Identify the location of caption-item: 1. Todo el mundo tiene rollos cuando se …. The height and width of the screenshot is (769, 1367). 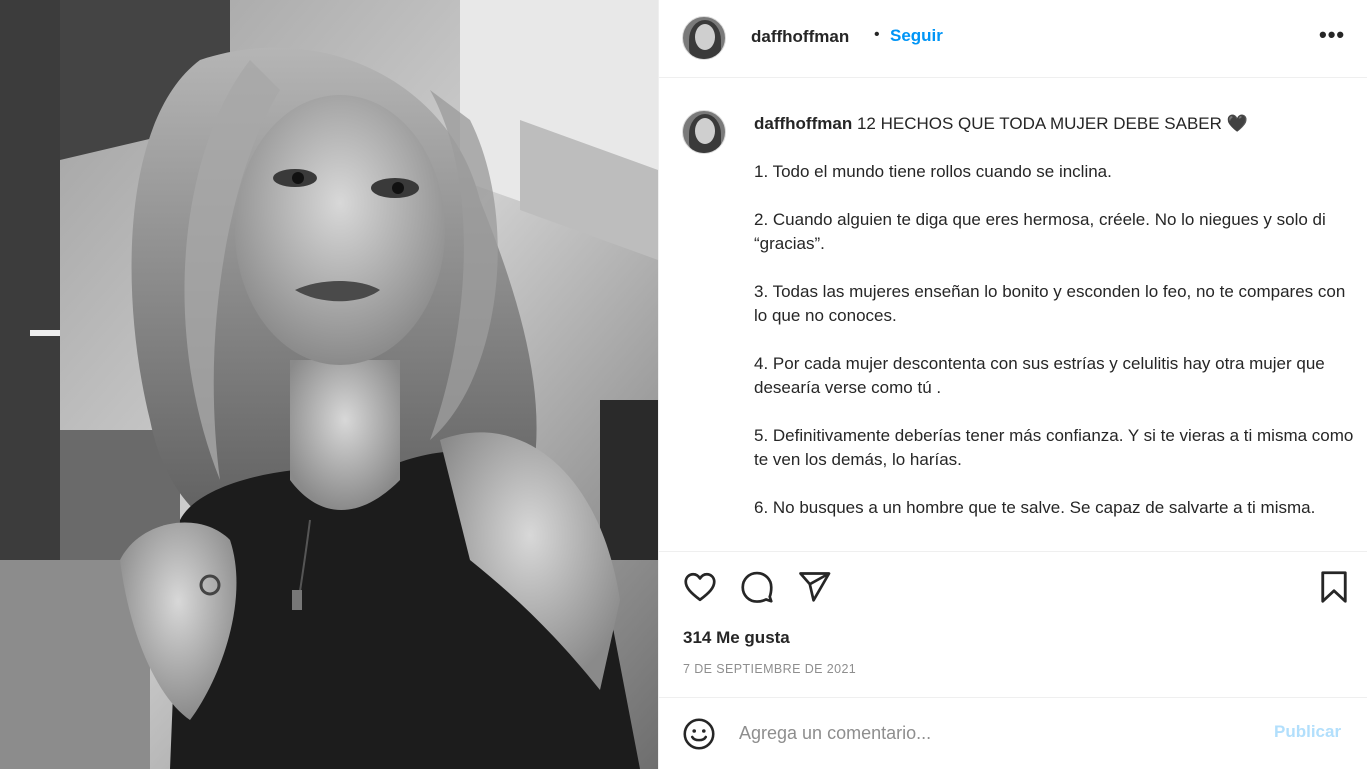
(933, 171).